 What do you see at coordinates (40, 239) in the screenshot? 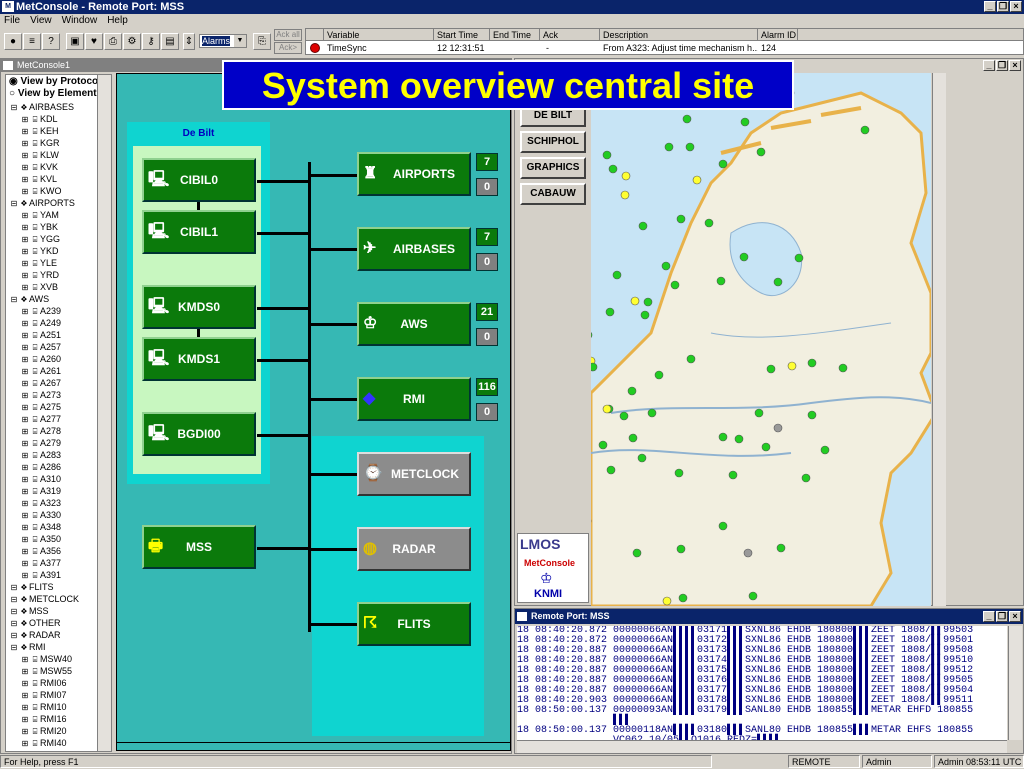
I see `tree-item: ⊞ ⌸ YGG` at bounding box center [40, 239].